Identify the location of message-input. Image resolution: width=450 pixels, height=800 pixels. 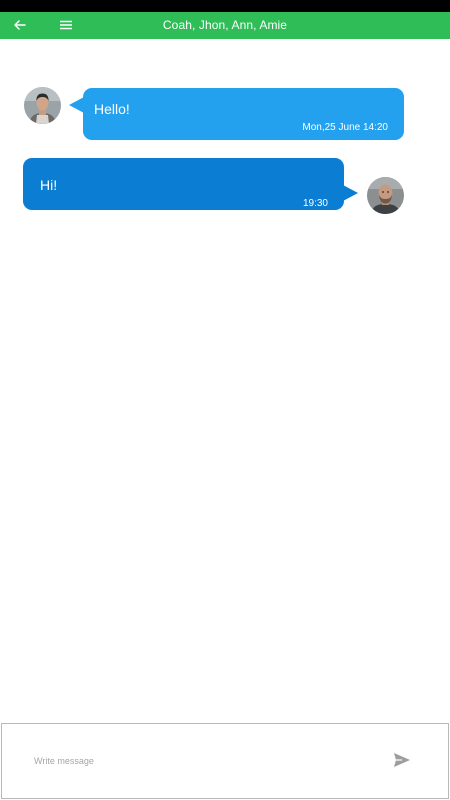
(199, 761).